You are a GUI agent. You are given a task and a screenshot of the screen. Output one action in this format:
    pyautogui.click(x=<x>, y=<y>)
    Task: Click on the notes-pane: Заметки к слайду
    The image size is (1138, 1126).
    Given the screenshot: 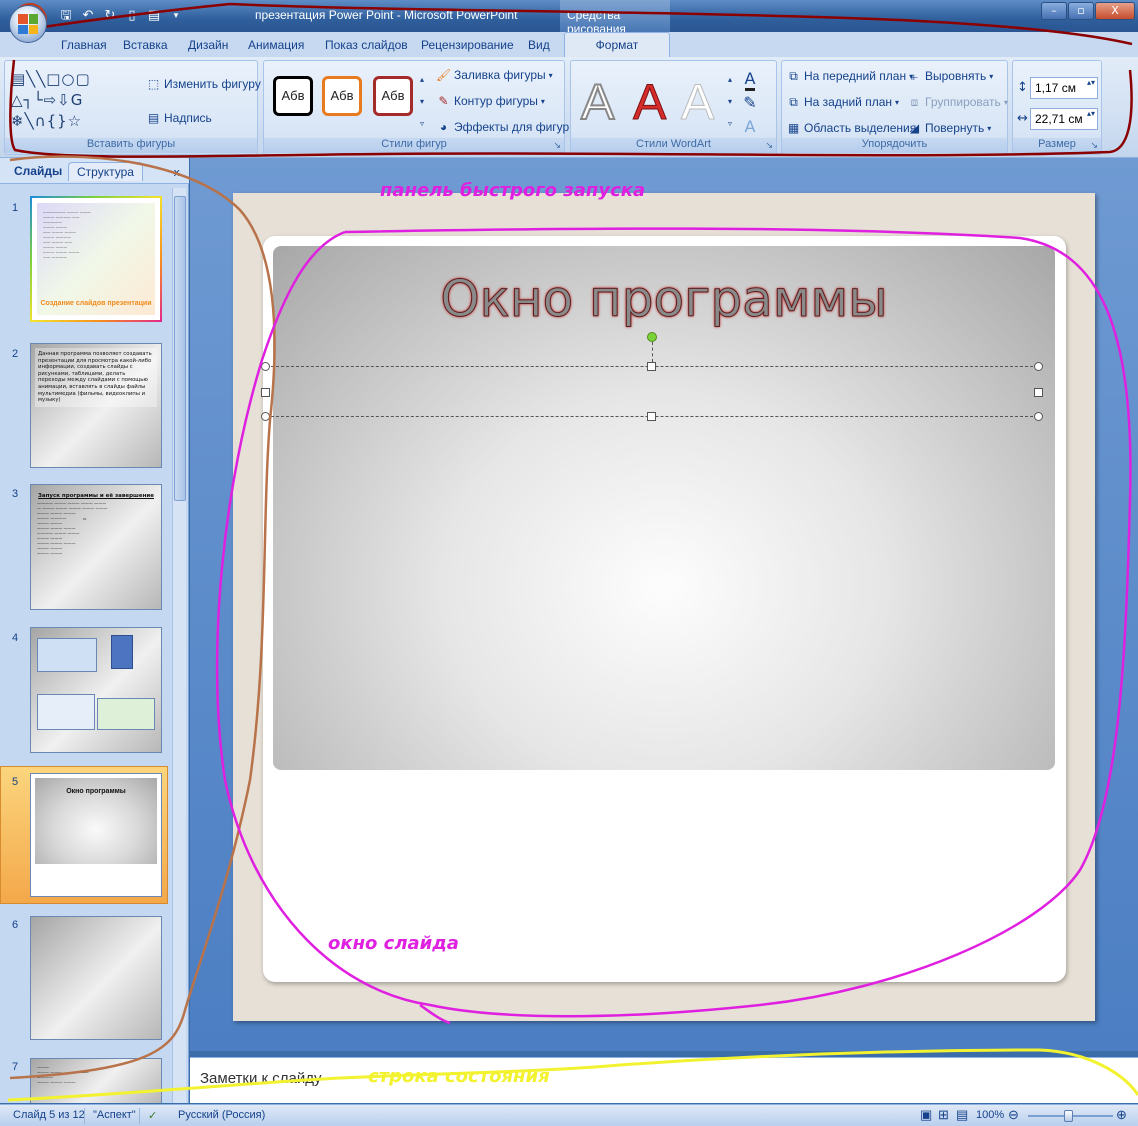 What is the action you would take?
    pyautogui.click(x=664, y=1080)
    